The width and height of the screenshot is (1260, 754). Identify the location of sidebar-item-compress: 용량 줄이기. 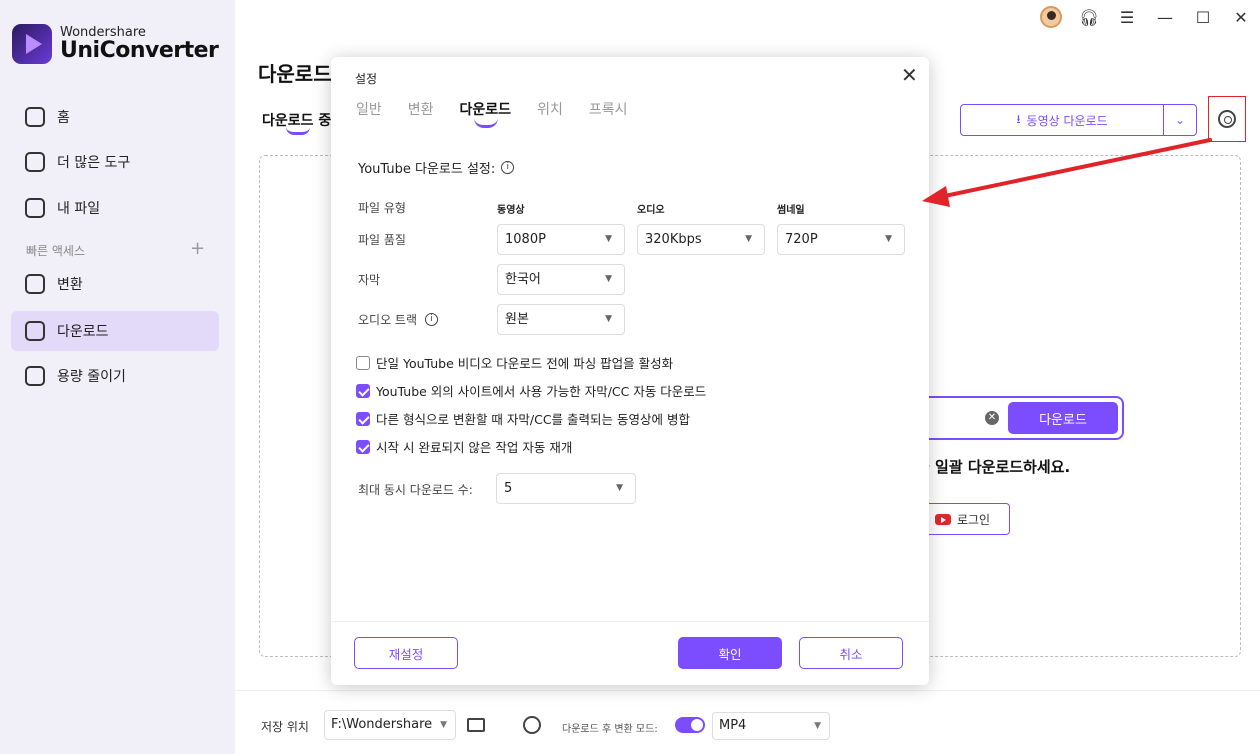
(115, 376).